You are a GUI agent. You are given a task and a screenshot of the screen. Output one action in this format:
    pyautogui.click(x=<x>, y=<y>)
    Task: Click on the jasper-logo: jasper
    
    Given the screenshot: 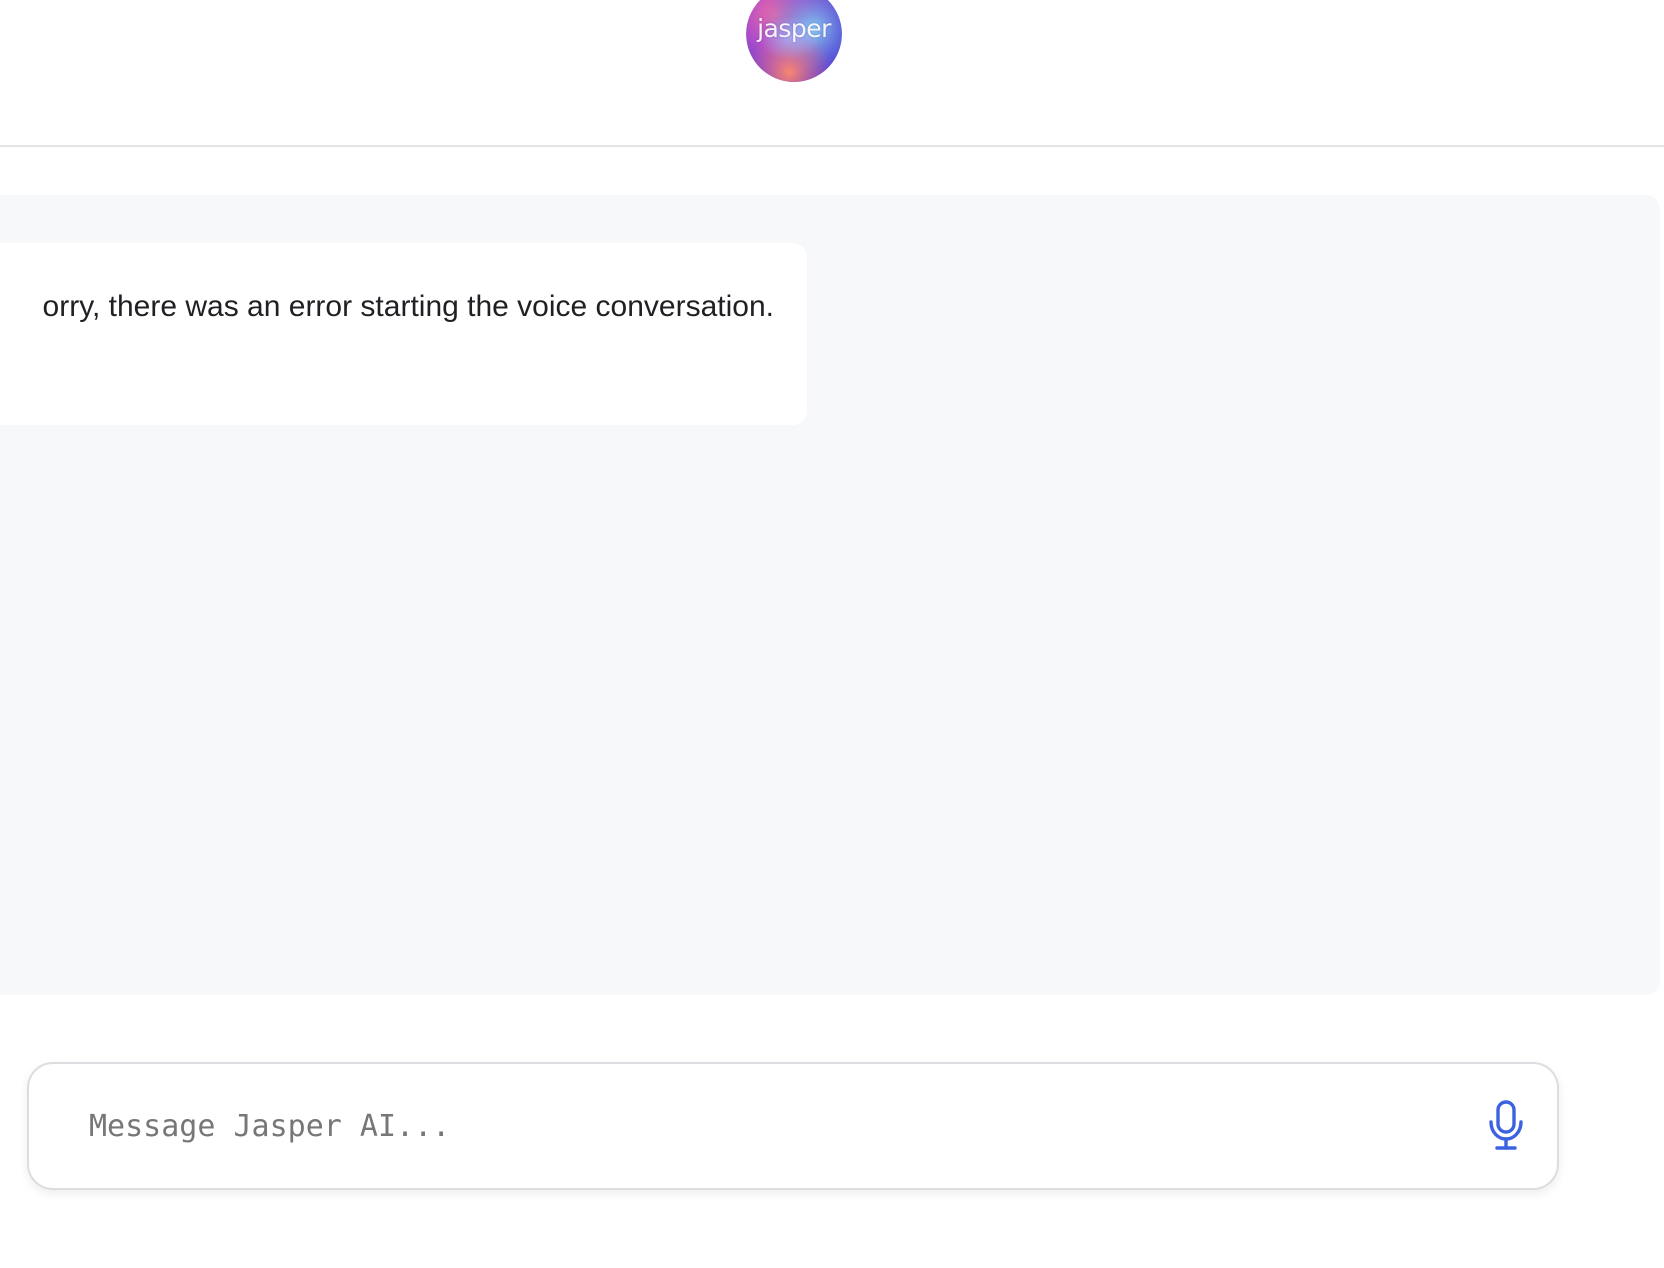 What is the action you would take?
    pyautogui.click(x=794, y=41)
    